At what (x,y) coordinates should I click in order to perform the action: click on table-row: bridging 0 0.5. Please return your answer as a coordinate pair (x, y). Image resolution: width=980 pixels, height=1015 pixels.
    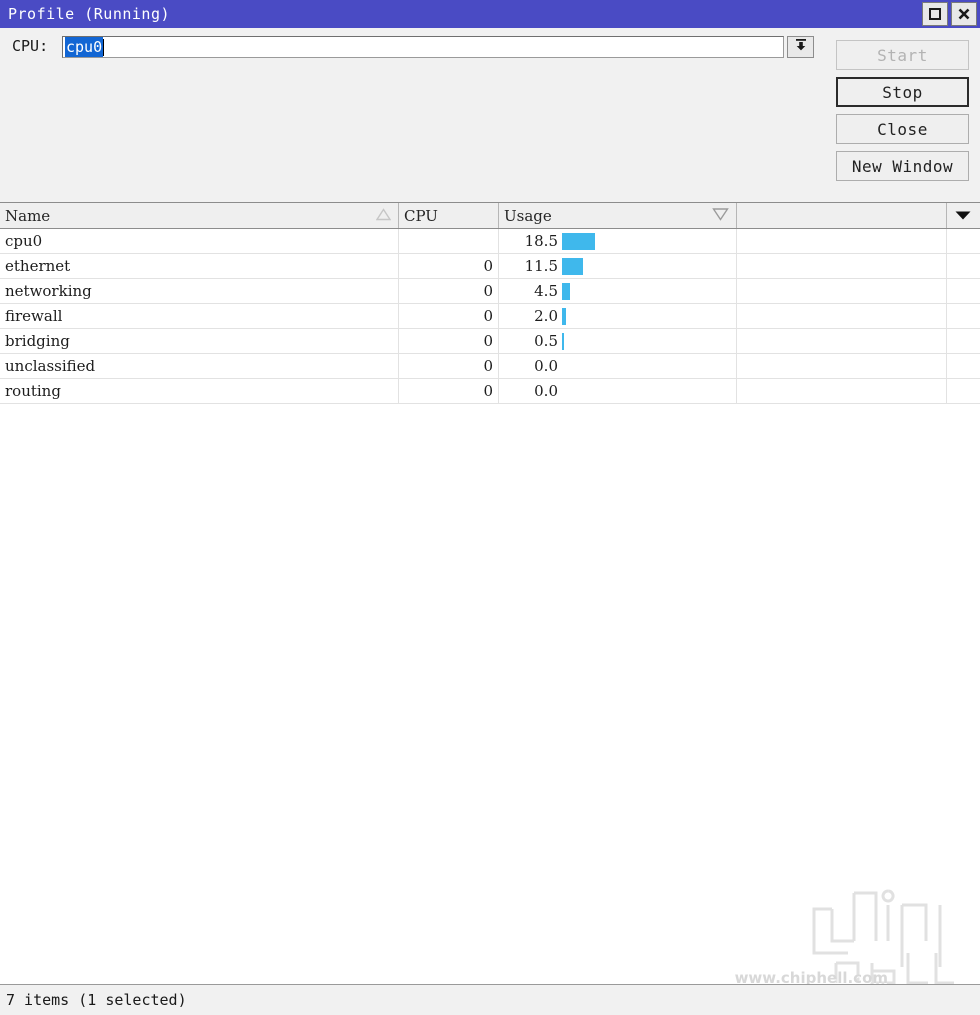
    Looking at the image, I should click on (490, 341).